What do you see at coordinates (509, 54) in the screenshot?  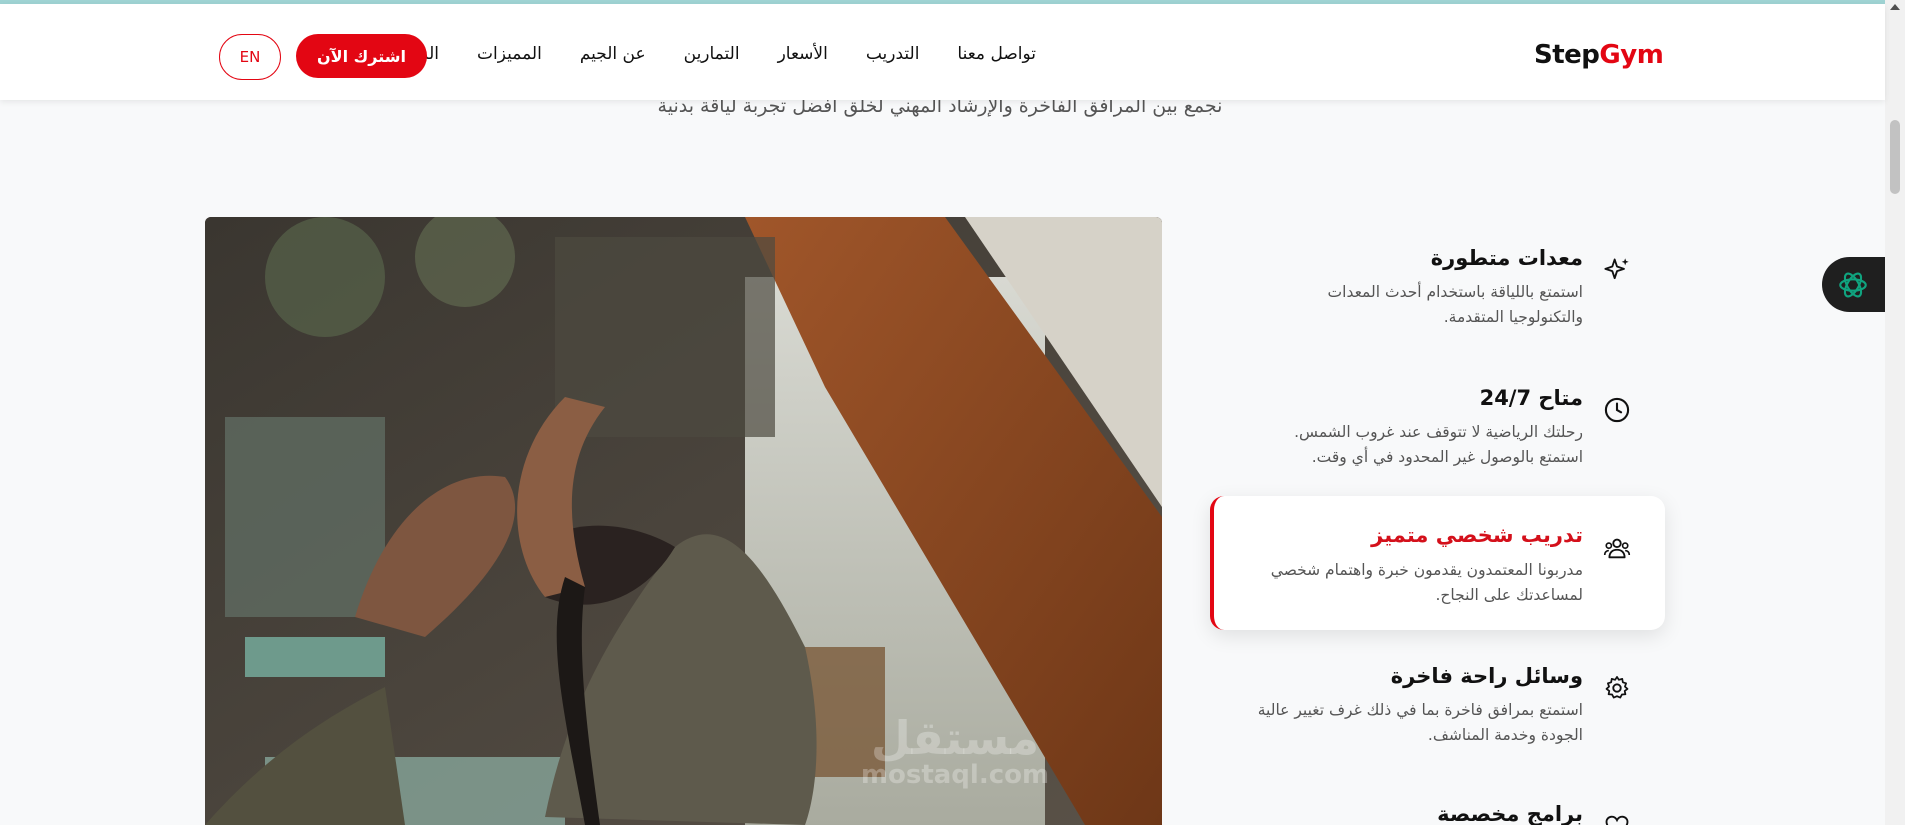 I see `nav-item-features: المميزات` at bounding box center [509, 54].